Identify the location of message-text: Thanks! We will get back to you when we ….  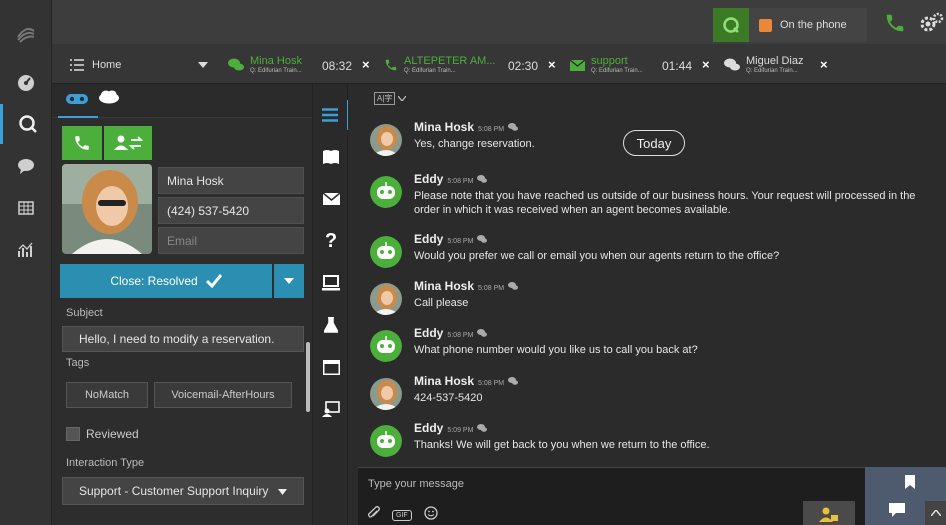
(562, 445).